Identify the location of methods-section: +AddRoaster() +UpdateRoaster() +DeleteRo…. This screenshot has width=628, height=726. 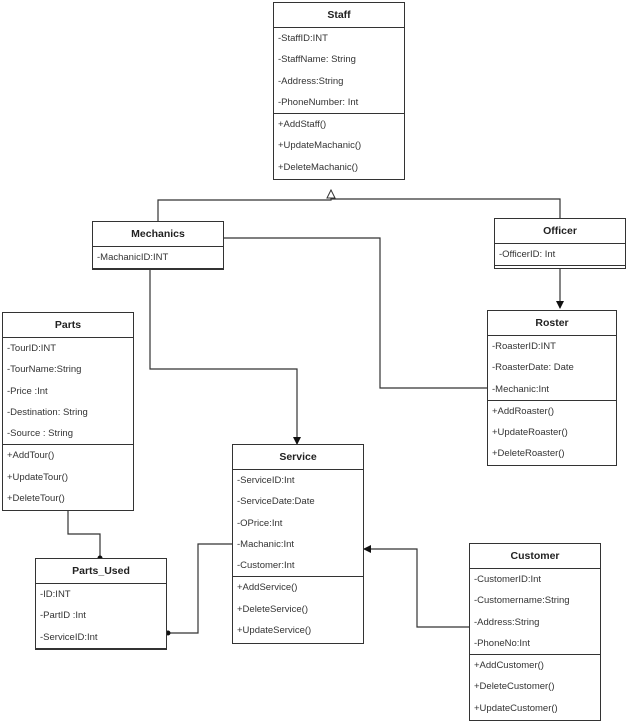
(552, 432).